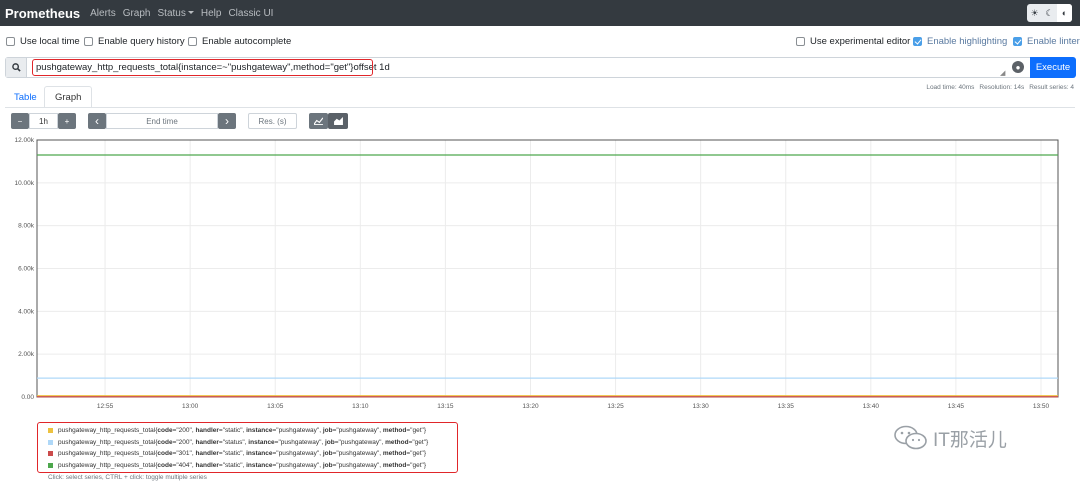 Image resolution: width=1080 pixels, height=487 pixels. I want to click on theme-toggle: ☀ ☾ ◐, so click(1049, 13).